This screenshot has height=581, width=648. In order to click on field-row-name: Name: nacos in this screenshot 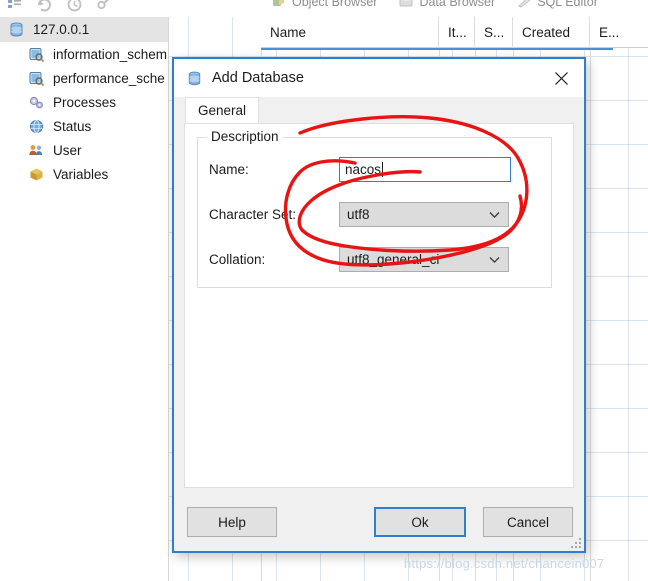, I will do `click(375, 169)`.